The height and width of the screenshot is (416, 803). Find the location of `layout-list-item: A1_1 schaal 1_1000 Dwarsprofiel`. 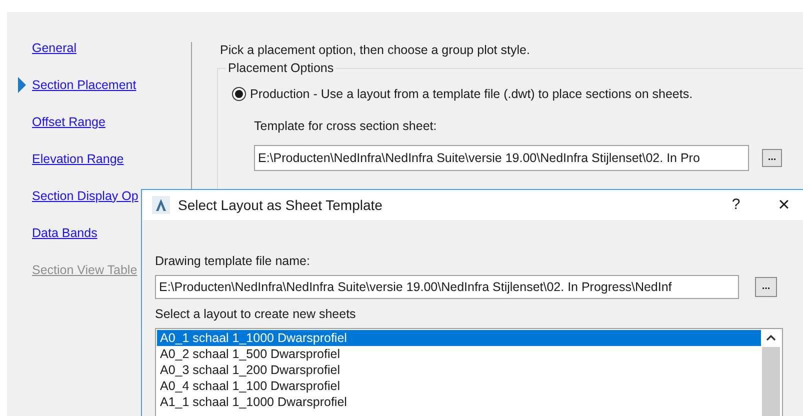

layout-list-item: A1_1 schaal 1_1000 Dwarsprofiel is located at coordinates (459, 402).